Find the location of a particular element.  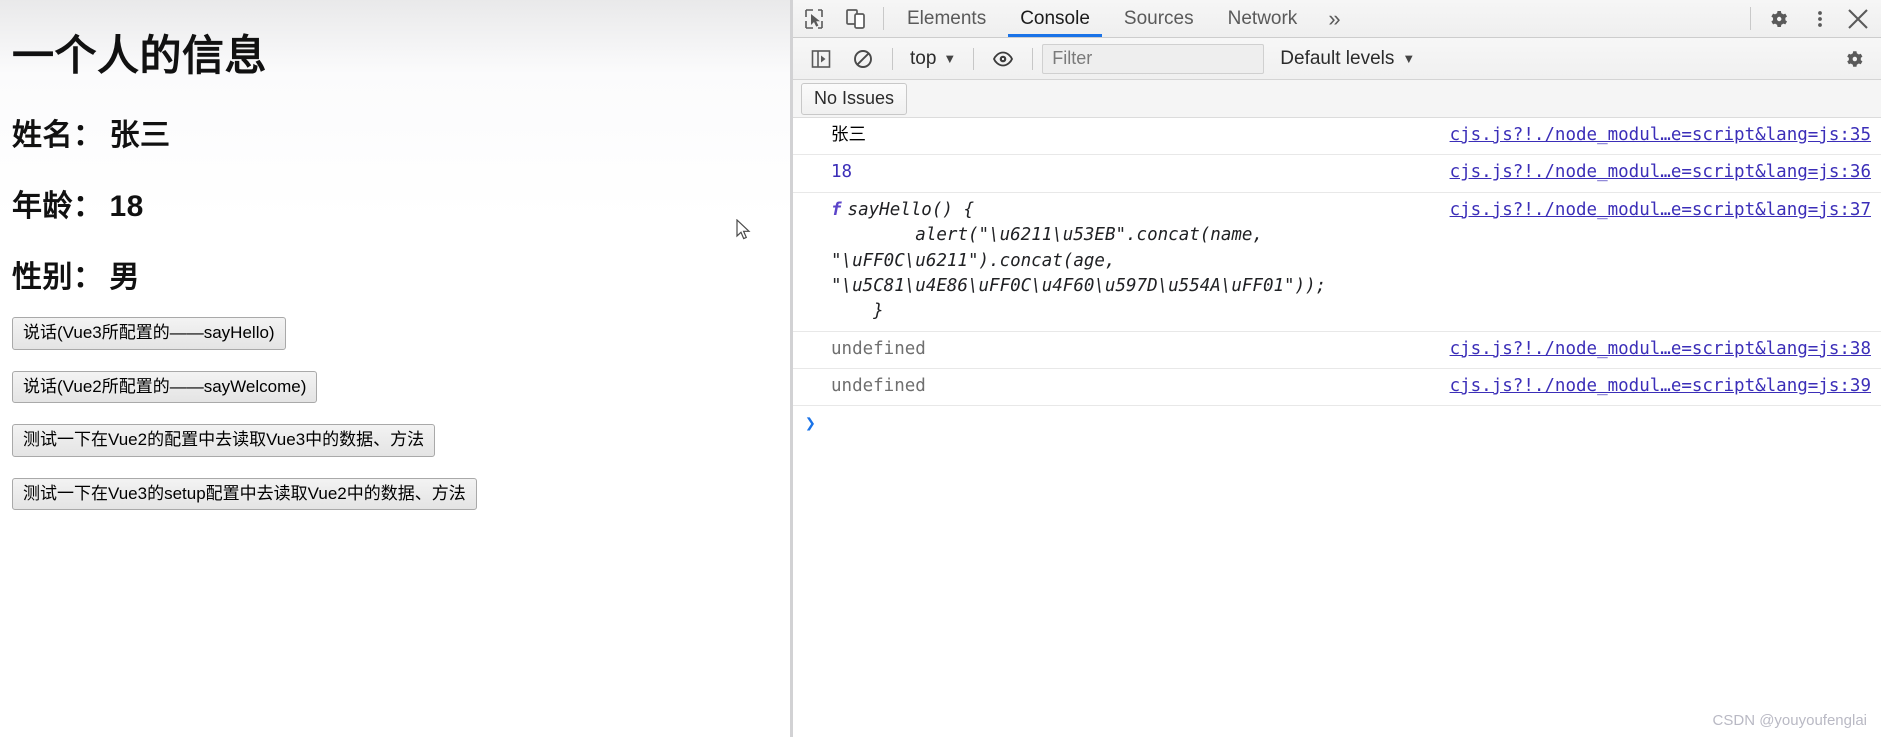

console-message-text: 18 is located at coordinates (842, 172).